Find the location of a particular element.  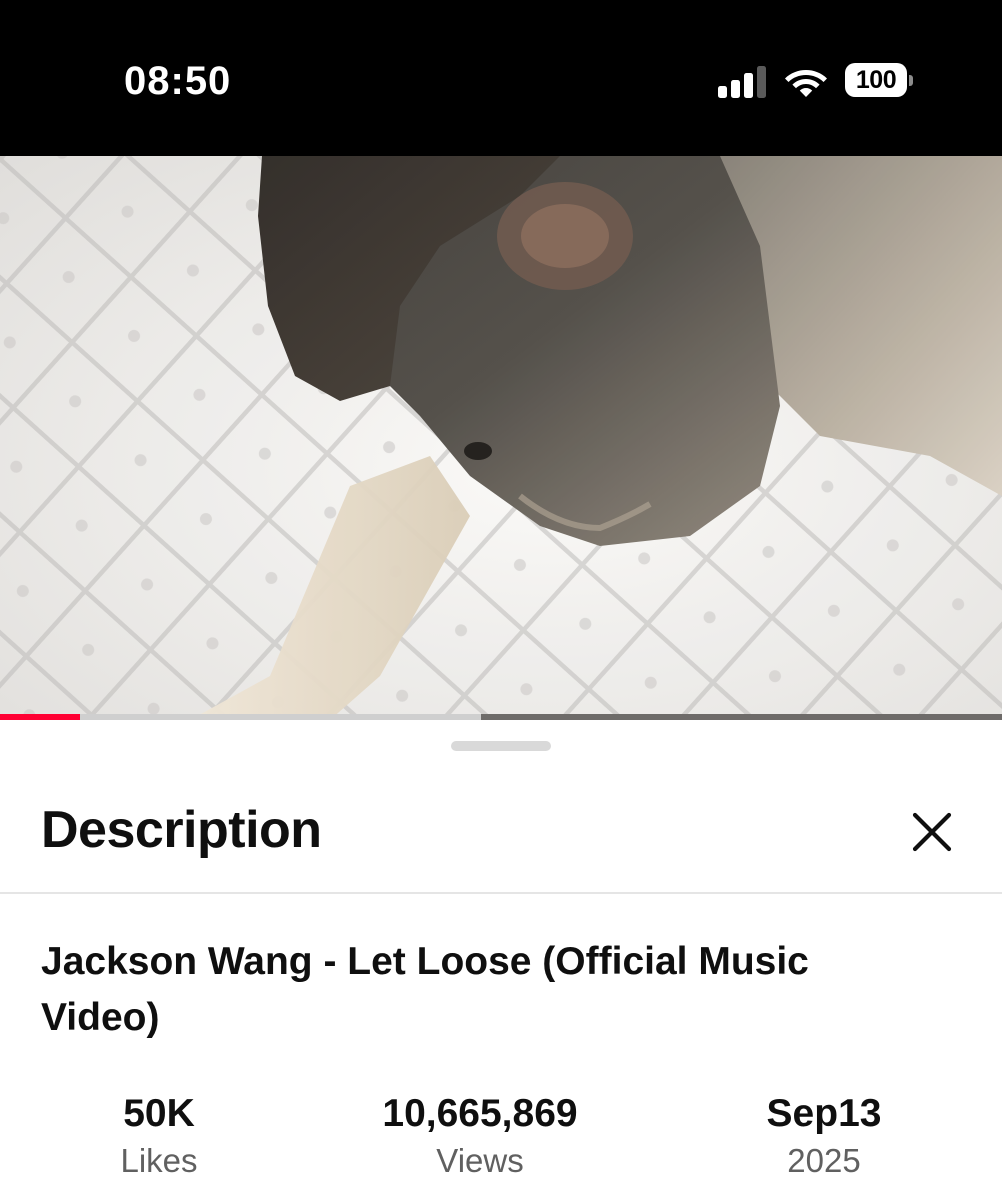

views-stat: 10,665,869 Views is located at coordinates (480, 1137).